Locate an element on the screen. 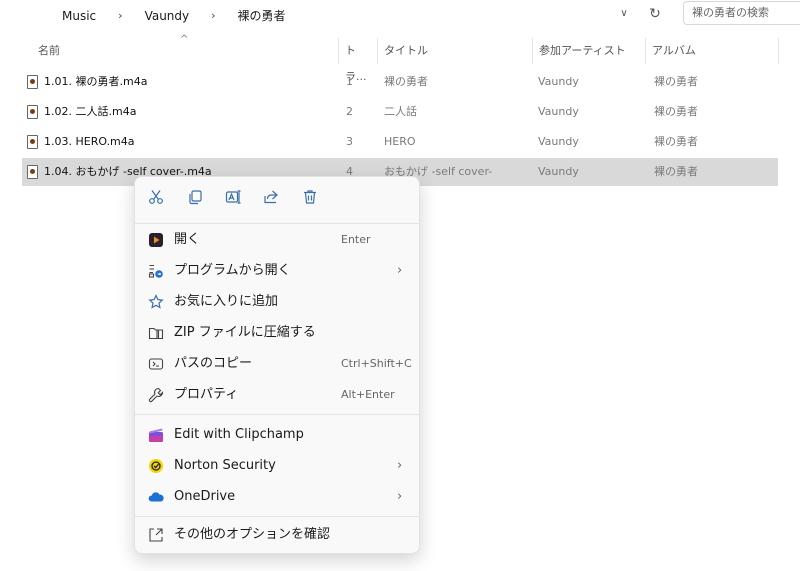 This screenshot has height=571, width=800. menu-shortcut: Enter is located at coordinates (356, 239).